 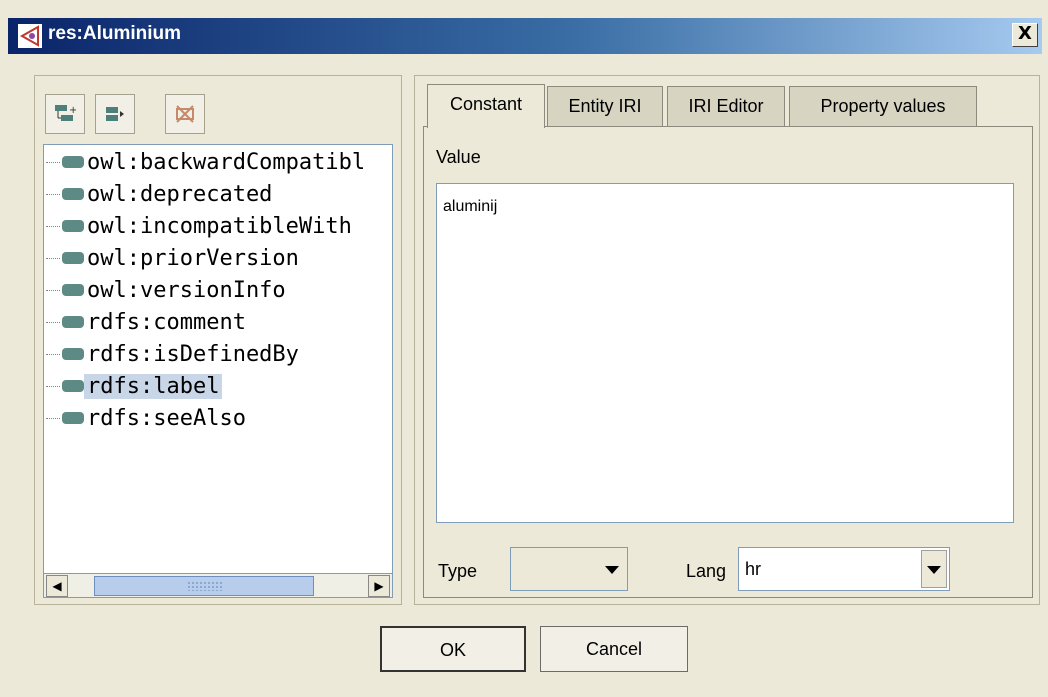 I want to click on tree-item: rdfs:comment, so click(x=146, y=322).